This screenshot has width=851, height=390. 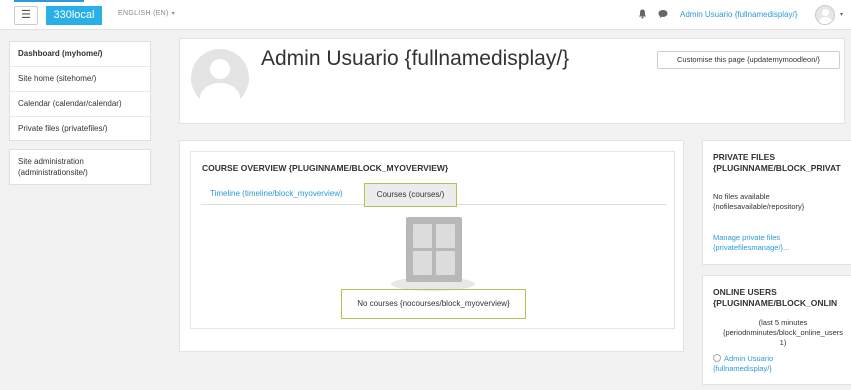 What do you see at coordinates (642, 15) in the screenshot?
I see `bell-icon` at bounding box center [642, 15].